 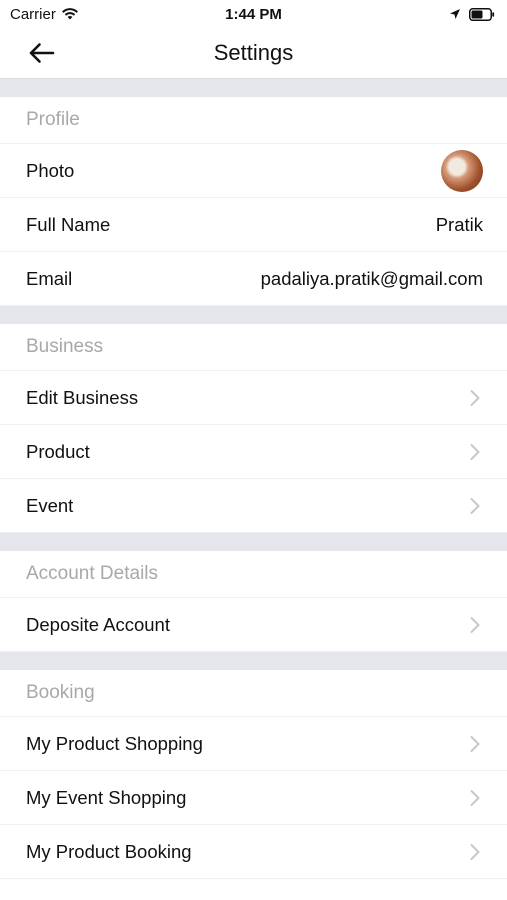 What do you see at coordinates (69, 14) in the screenshot?
I see `wifi-icon` at bounding box center [69, 14].